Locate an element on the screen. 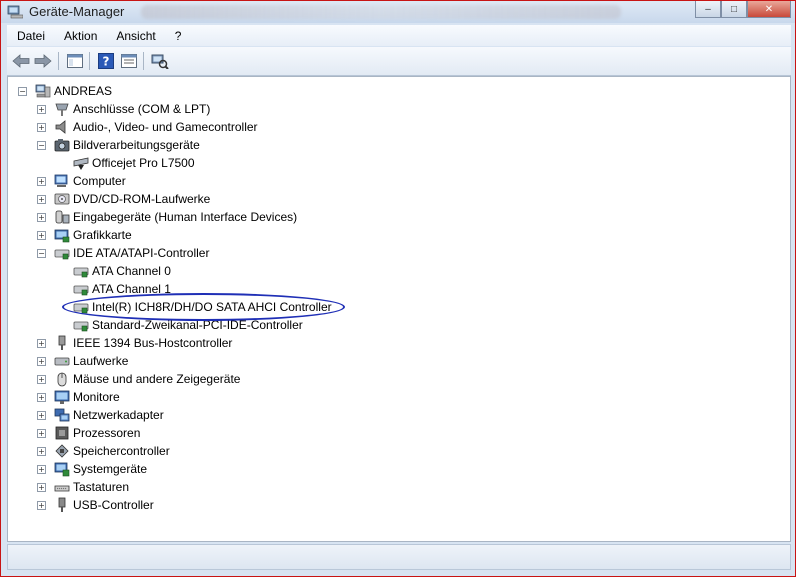  help-icon: ? is located at coordinates (106, 61).